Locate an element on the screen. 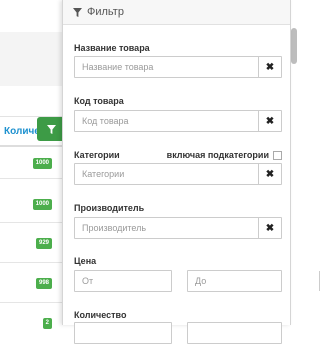  clear-categories-button: ✖ is located at coordinates (269, 174).